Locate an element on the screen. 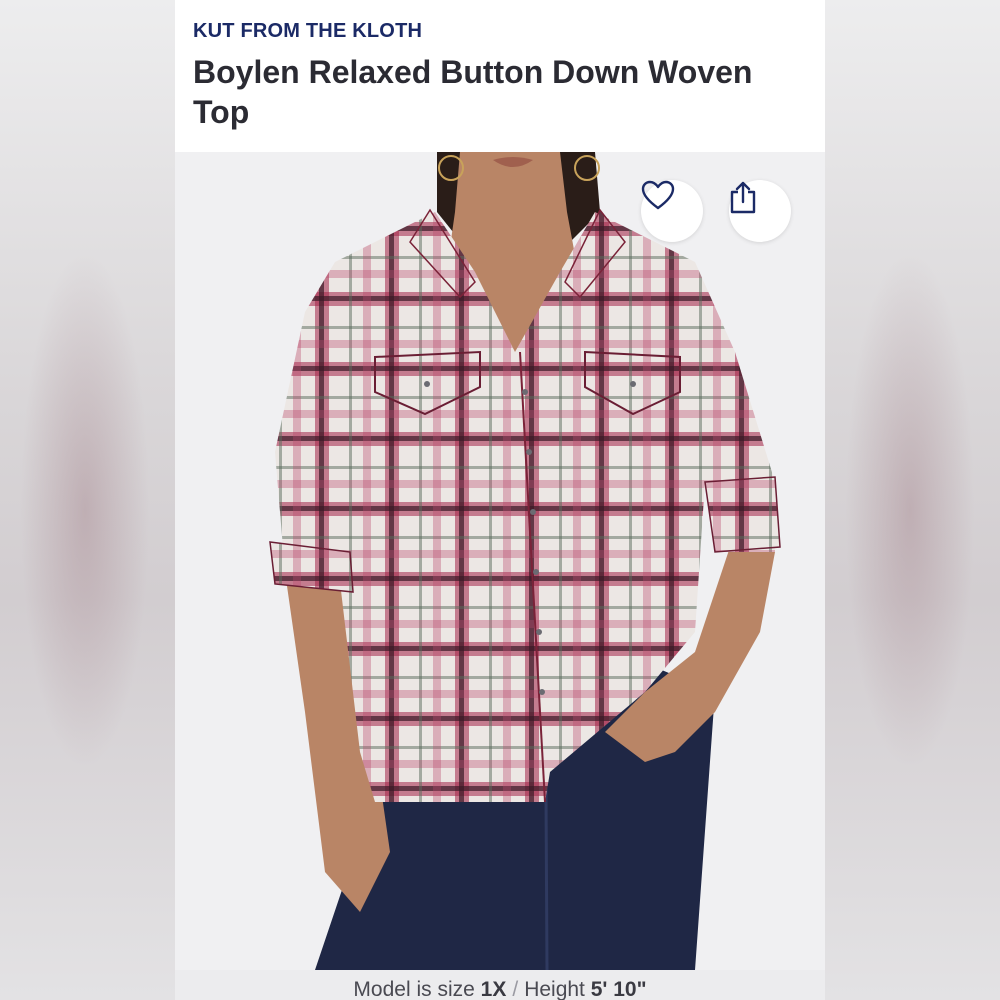 This screenshot has width=1000, height=1000. brand-name: KUT FROM THE KLOTH is located at coordinates (307, 31).